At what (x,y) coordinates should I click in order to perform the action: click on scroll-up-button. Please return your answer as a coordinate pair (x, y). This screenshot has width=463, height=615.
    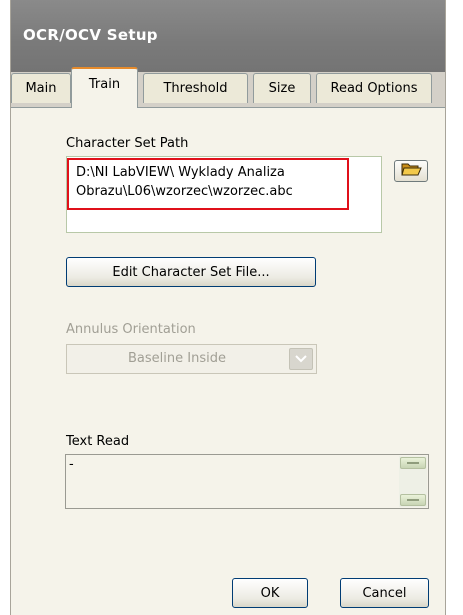
    Looking at the image, I should click on (413, 463).